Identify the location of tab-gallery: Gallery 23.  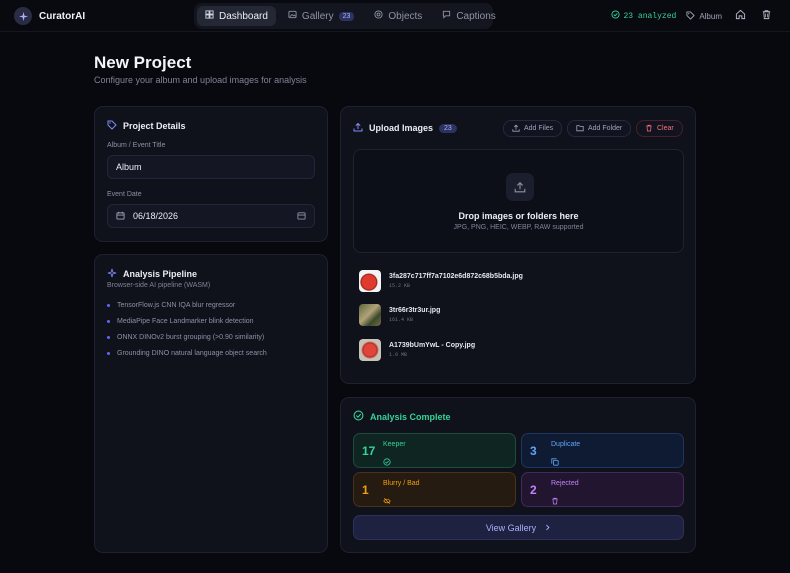
(321, 16).